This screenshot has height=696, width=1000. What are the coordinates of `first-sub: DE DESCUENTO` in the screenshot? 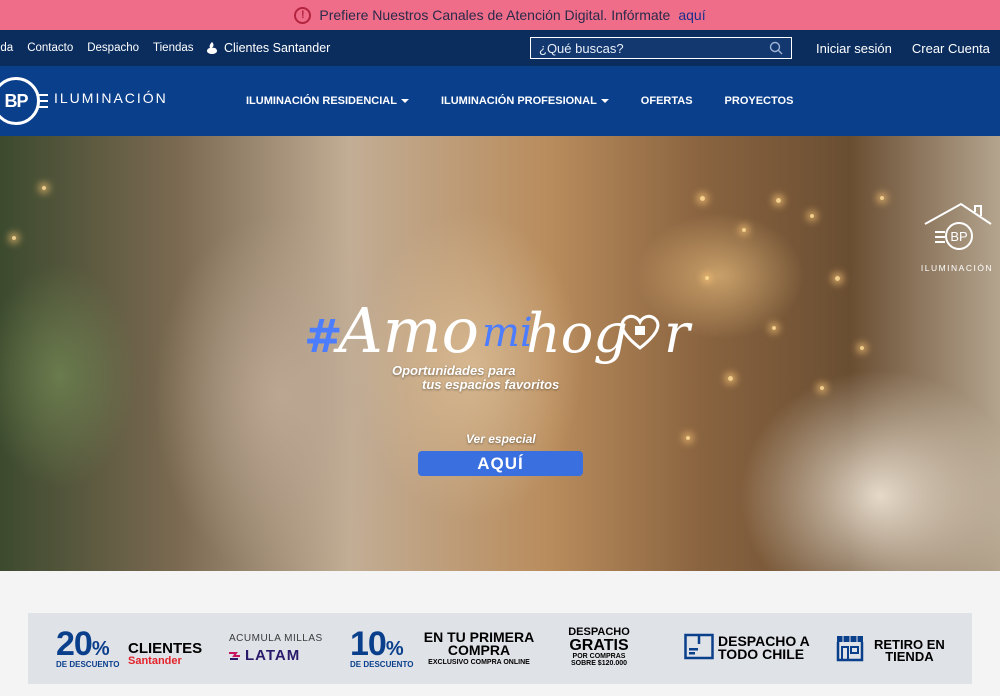 It's located at (382, 664).